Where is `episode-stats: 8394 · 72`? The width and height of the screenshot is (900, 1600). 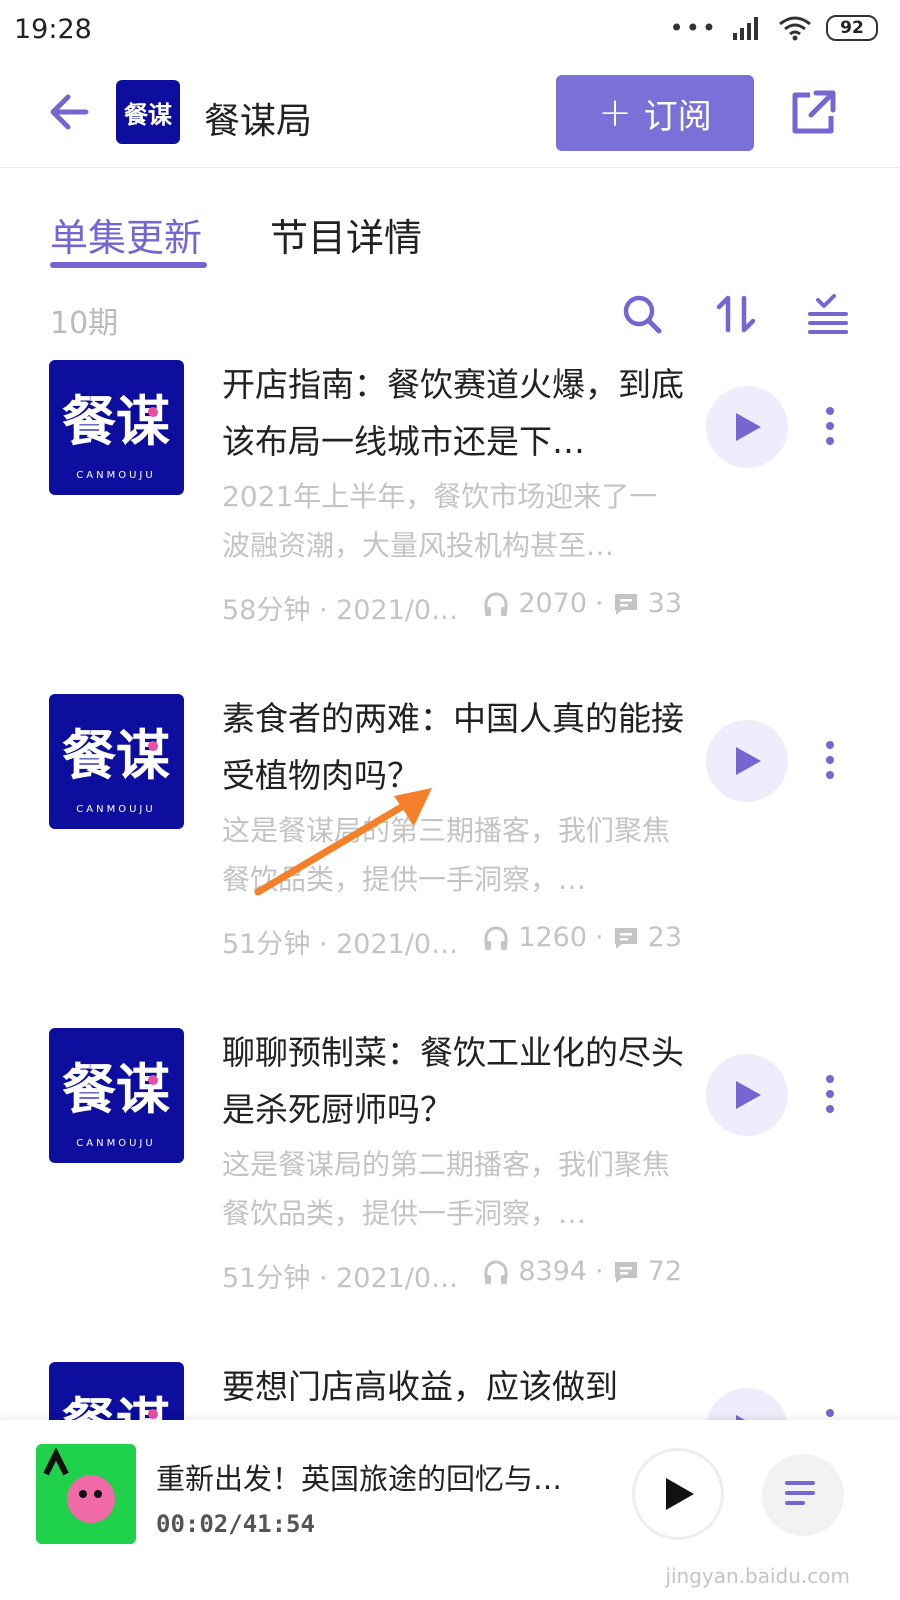 episode-stats: 8394 · 72 is located at coordinates (582, 1271).